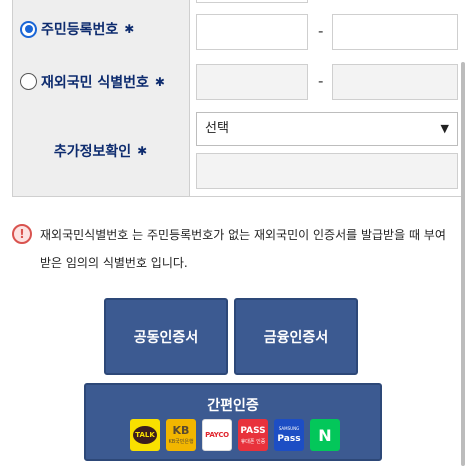  I want to click on overseas-id-radio, so click(28, 81).